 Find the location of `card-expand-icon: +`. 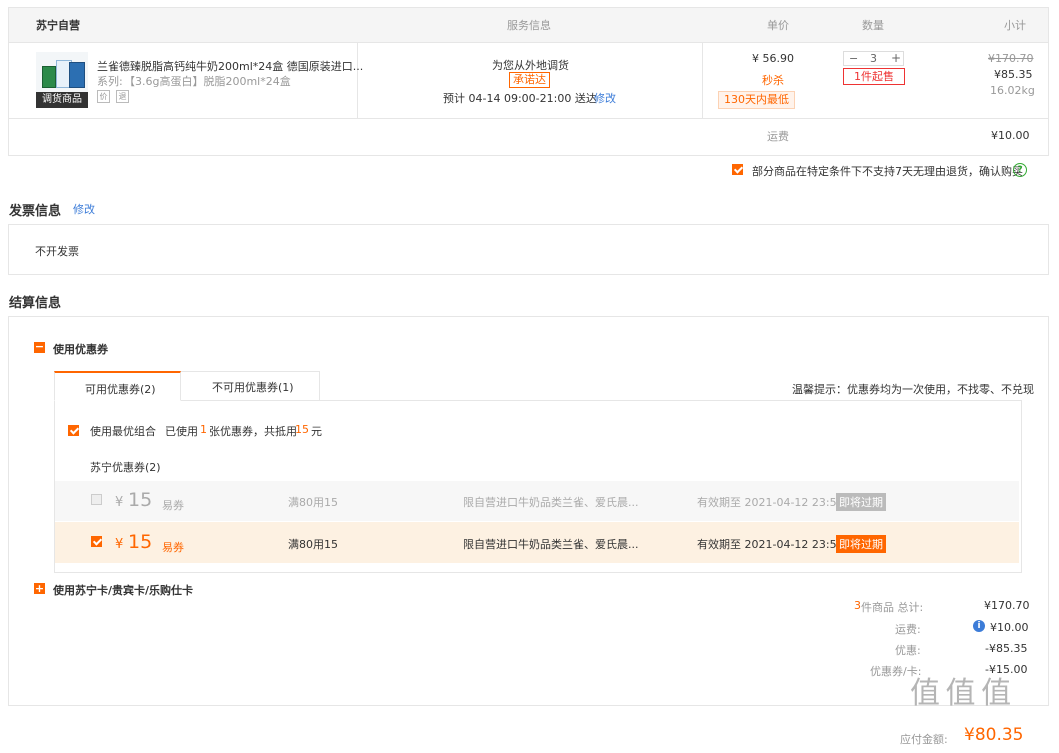

card-expand-icon: + is located at coordinates (39, 588).